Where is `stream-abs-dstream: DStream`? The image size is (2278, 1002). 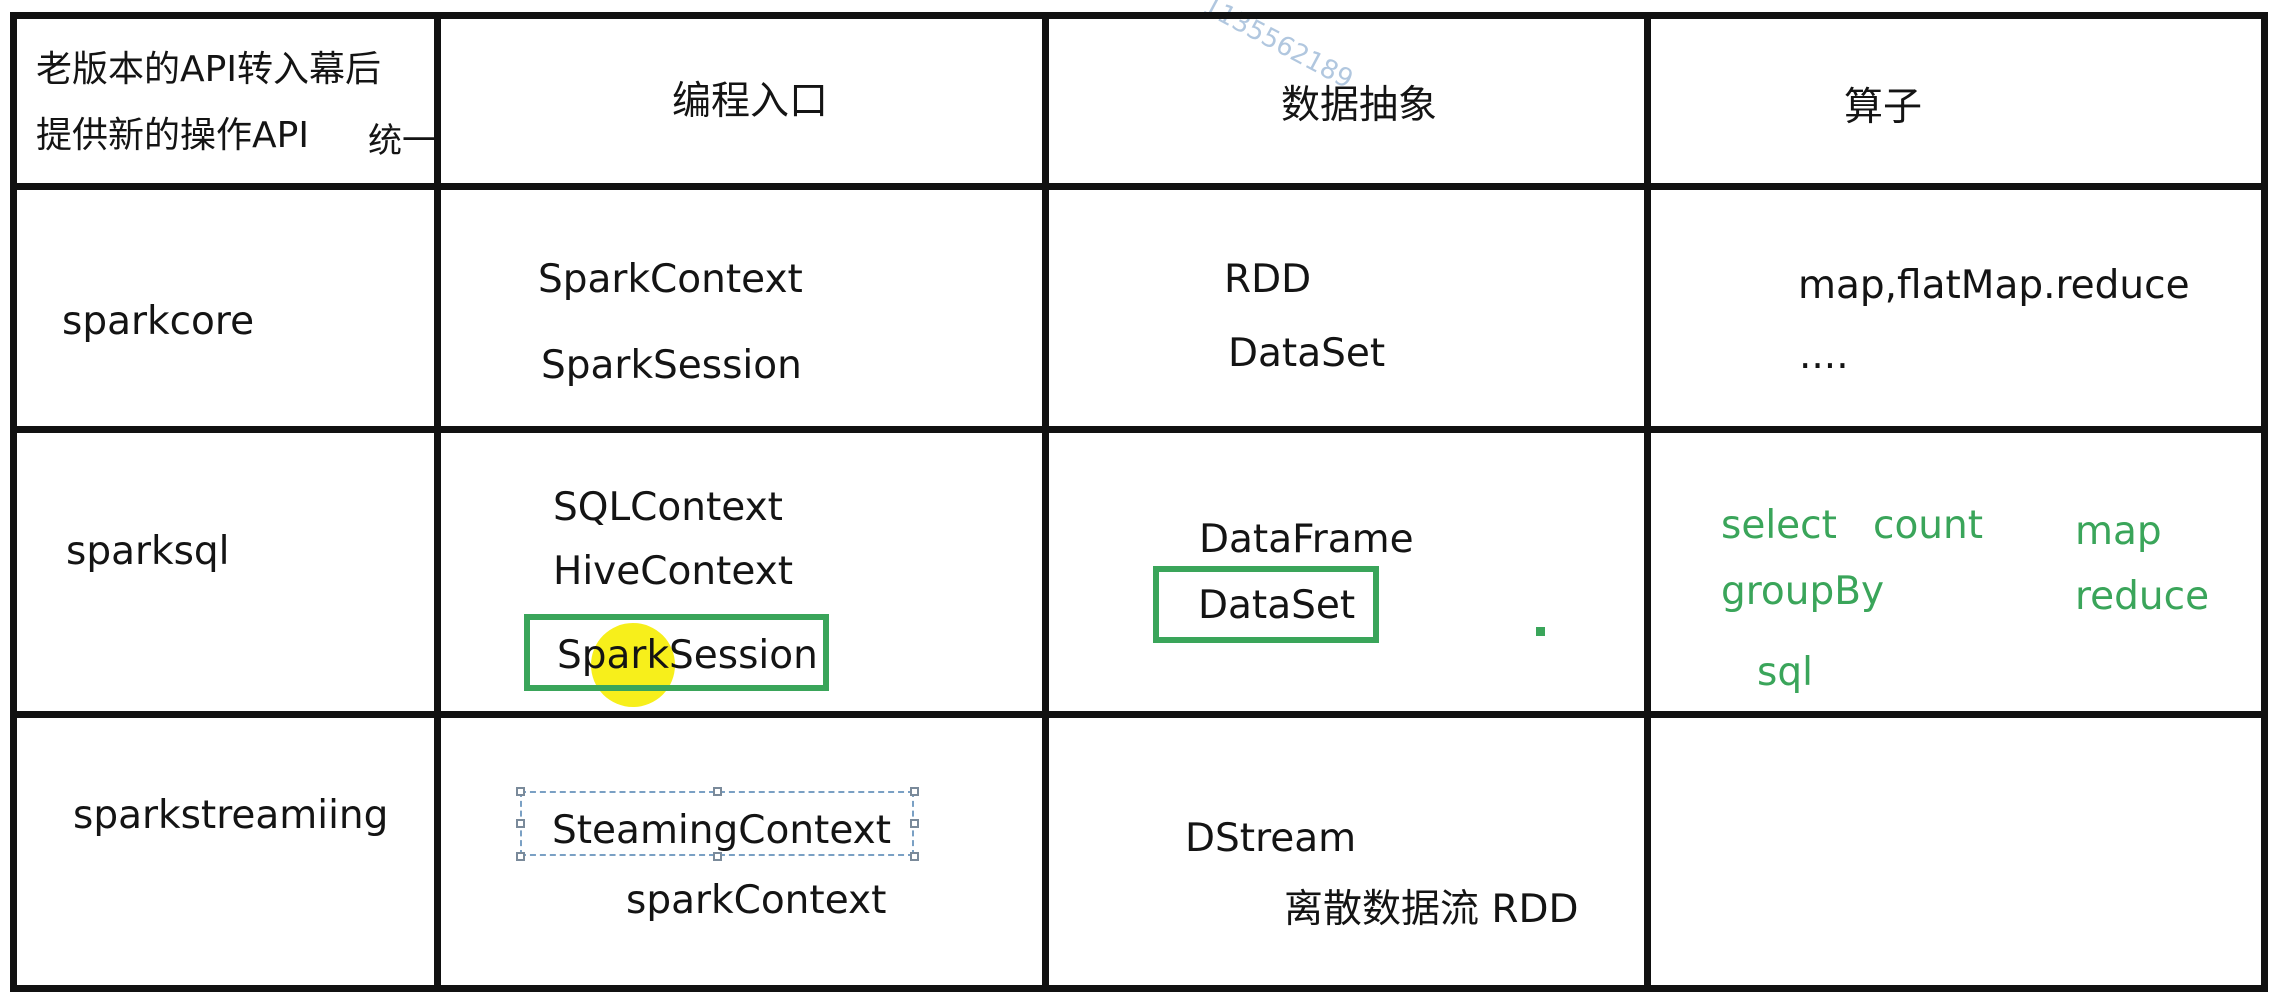 stream-abs-dstream: DStream is located at coordinates (1271, 838).